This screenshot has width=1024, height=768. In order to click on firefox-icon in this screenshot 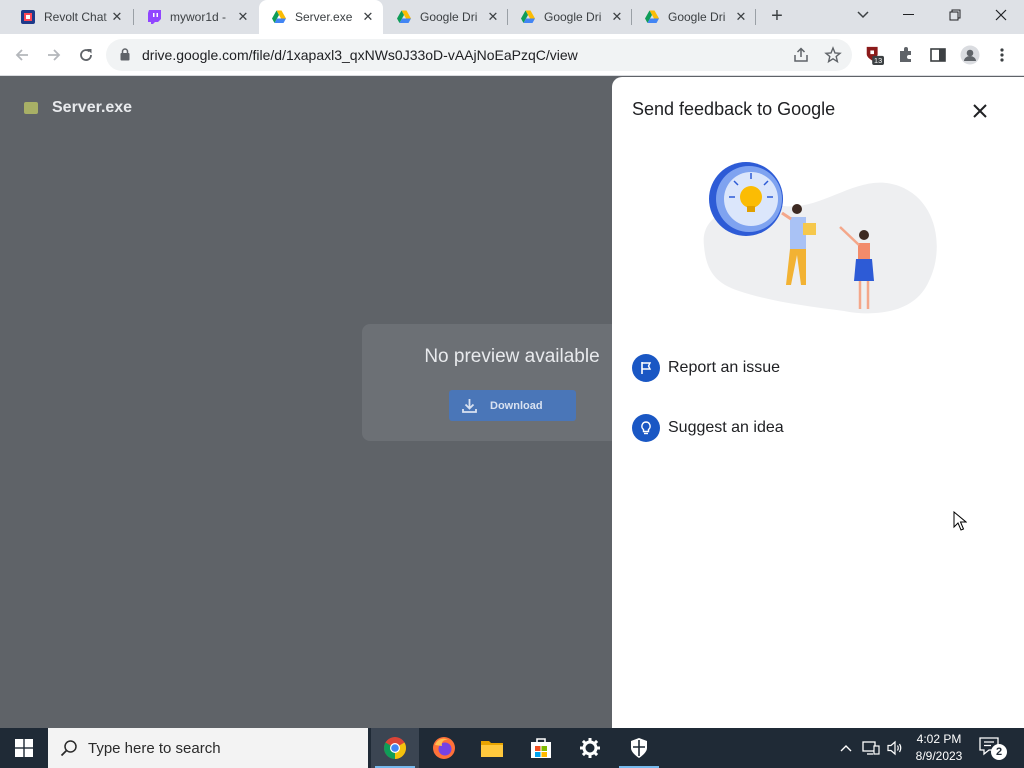, I will do `click(444, 748)`.